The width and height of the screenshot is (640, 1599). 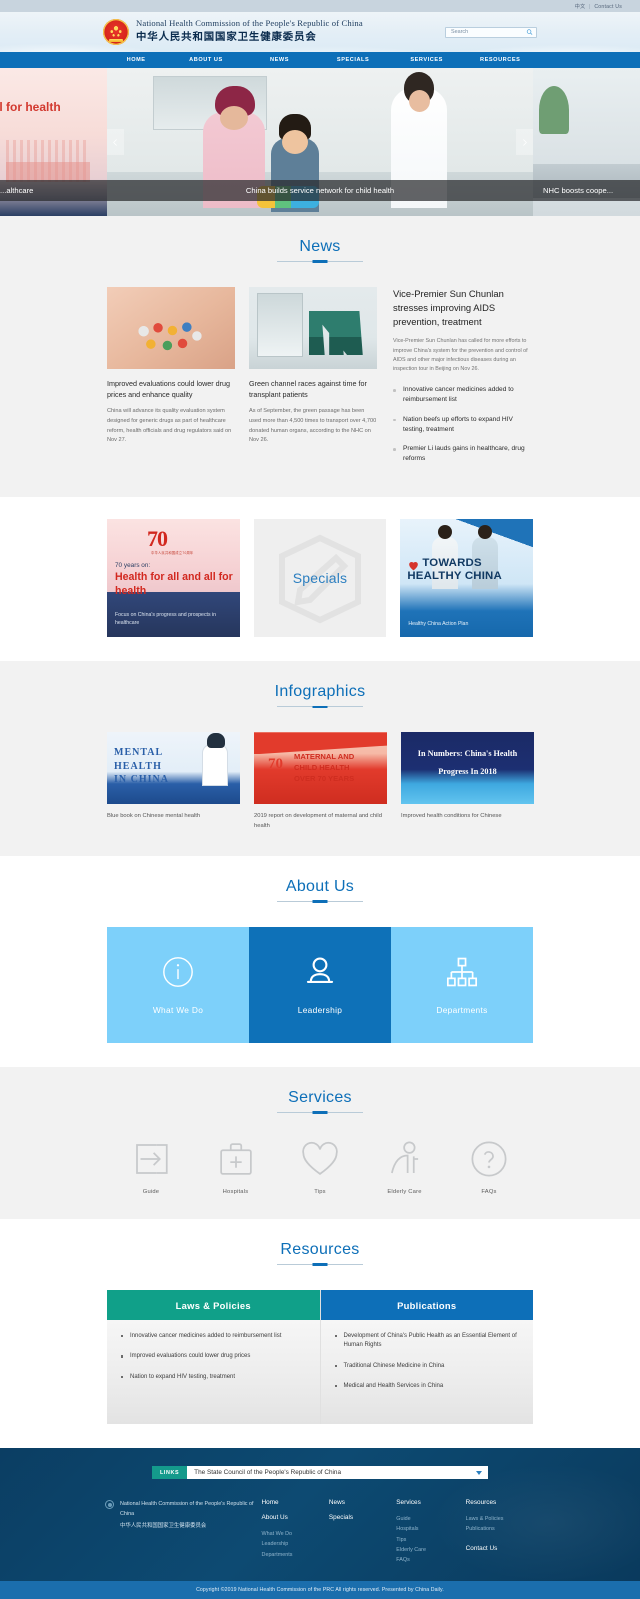 I want to click on nav-item-resources: RESOURCES, so click(x=500, y=60).